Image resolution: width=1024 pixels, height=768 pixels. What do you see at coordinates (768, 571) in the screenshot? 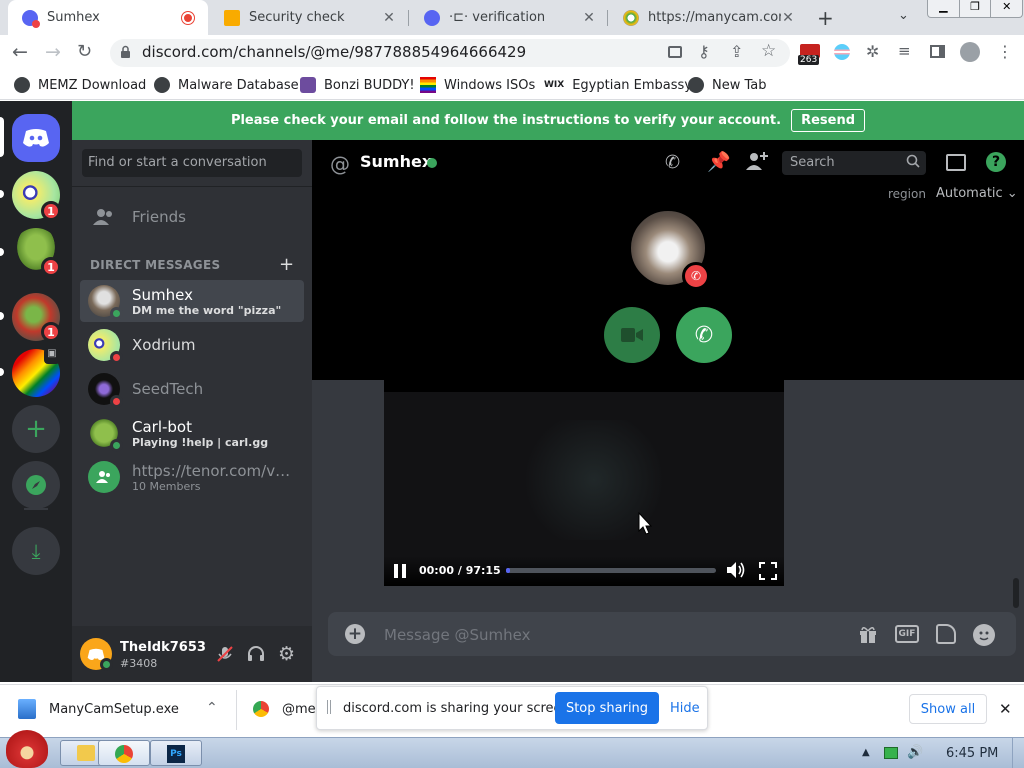
I see `fullscreen-icon` at bounding box center [768, 571].